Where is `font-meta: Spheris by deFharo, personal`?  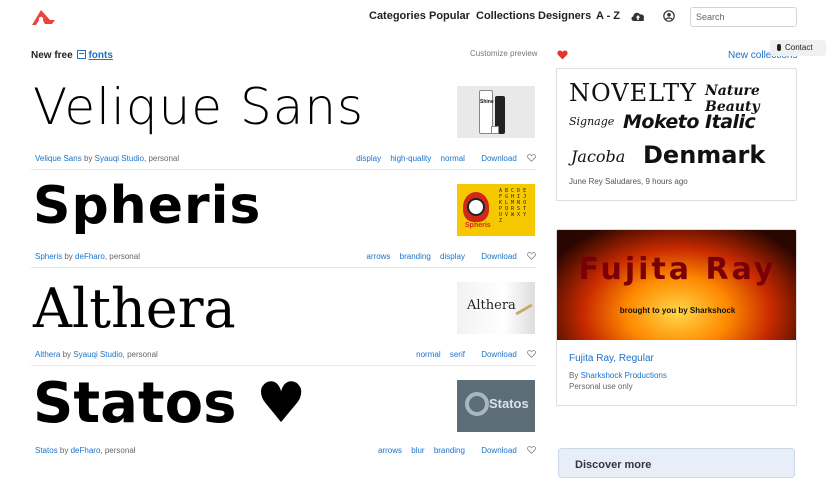 font-meta: Spheris by deFharo, personal is located at coordinates (87, 256).